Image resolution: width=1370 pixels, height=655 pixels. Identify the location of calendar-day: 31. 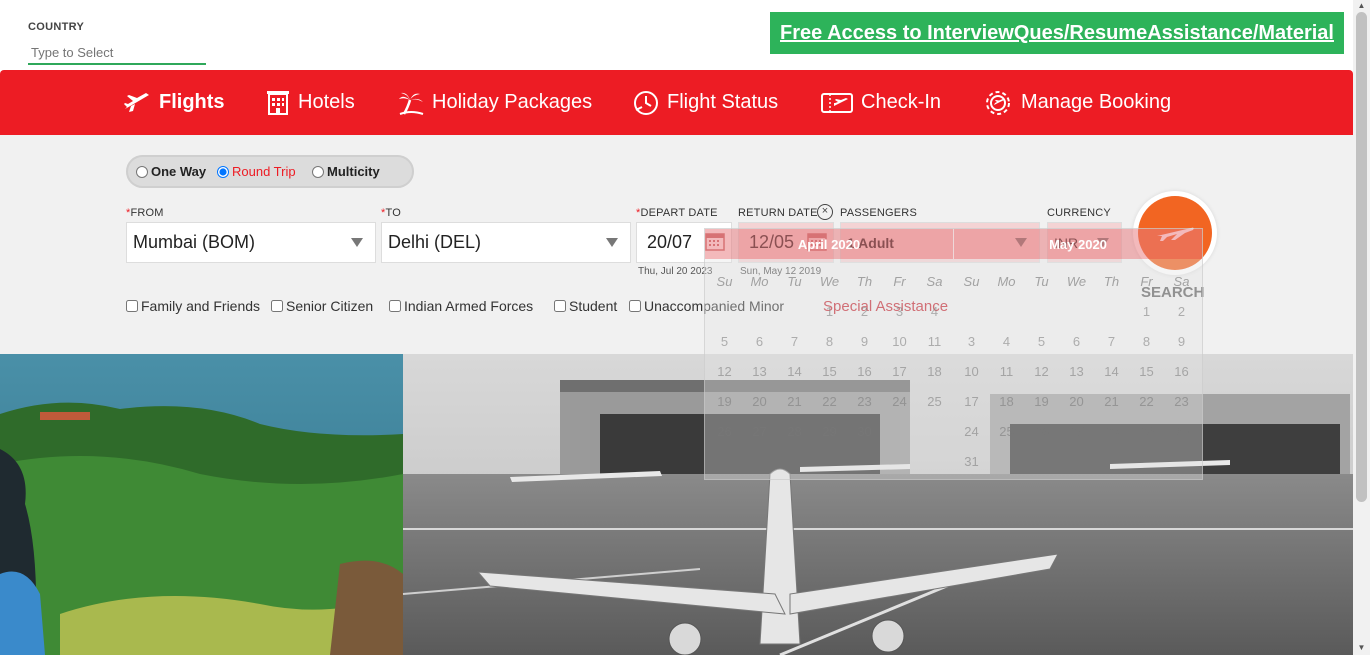
(971, 462).